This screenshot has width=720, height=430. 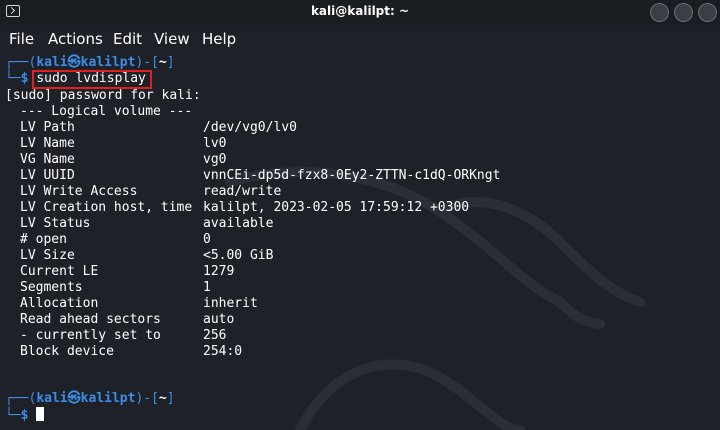 What do you see at coordinates (25, 415) in the screenshot?
I see `input-line: └─$` at bounding box center [25, 415].